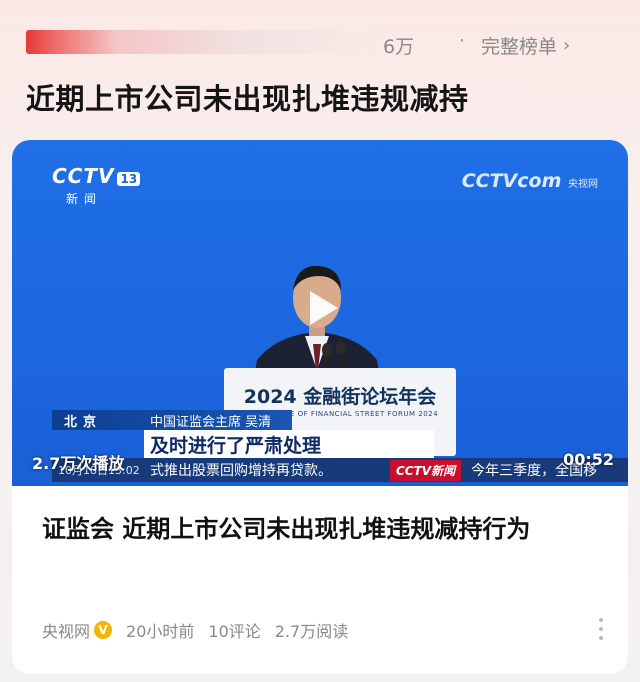  What do you see at coordinates (234, 630) in the screenshot?
I see `comment-count: 10评论` at bounding box center [234, 630].